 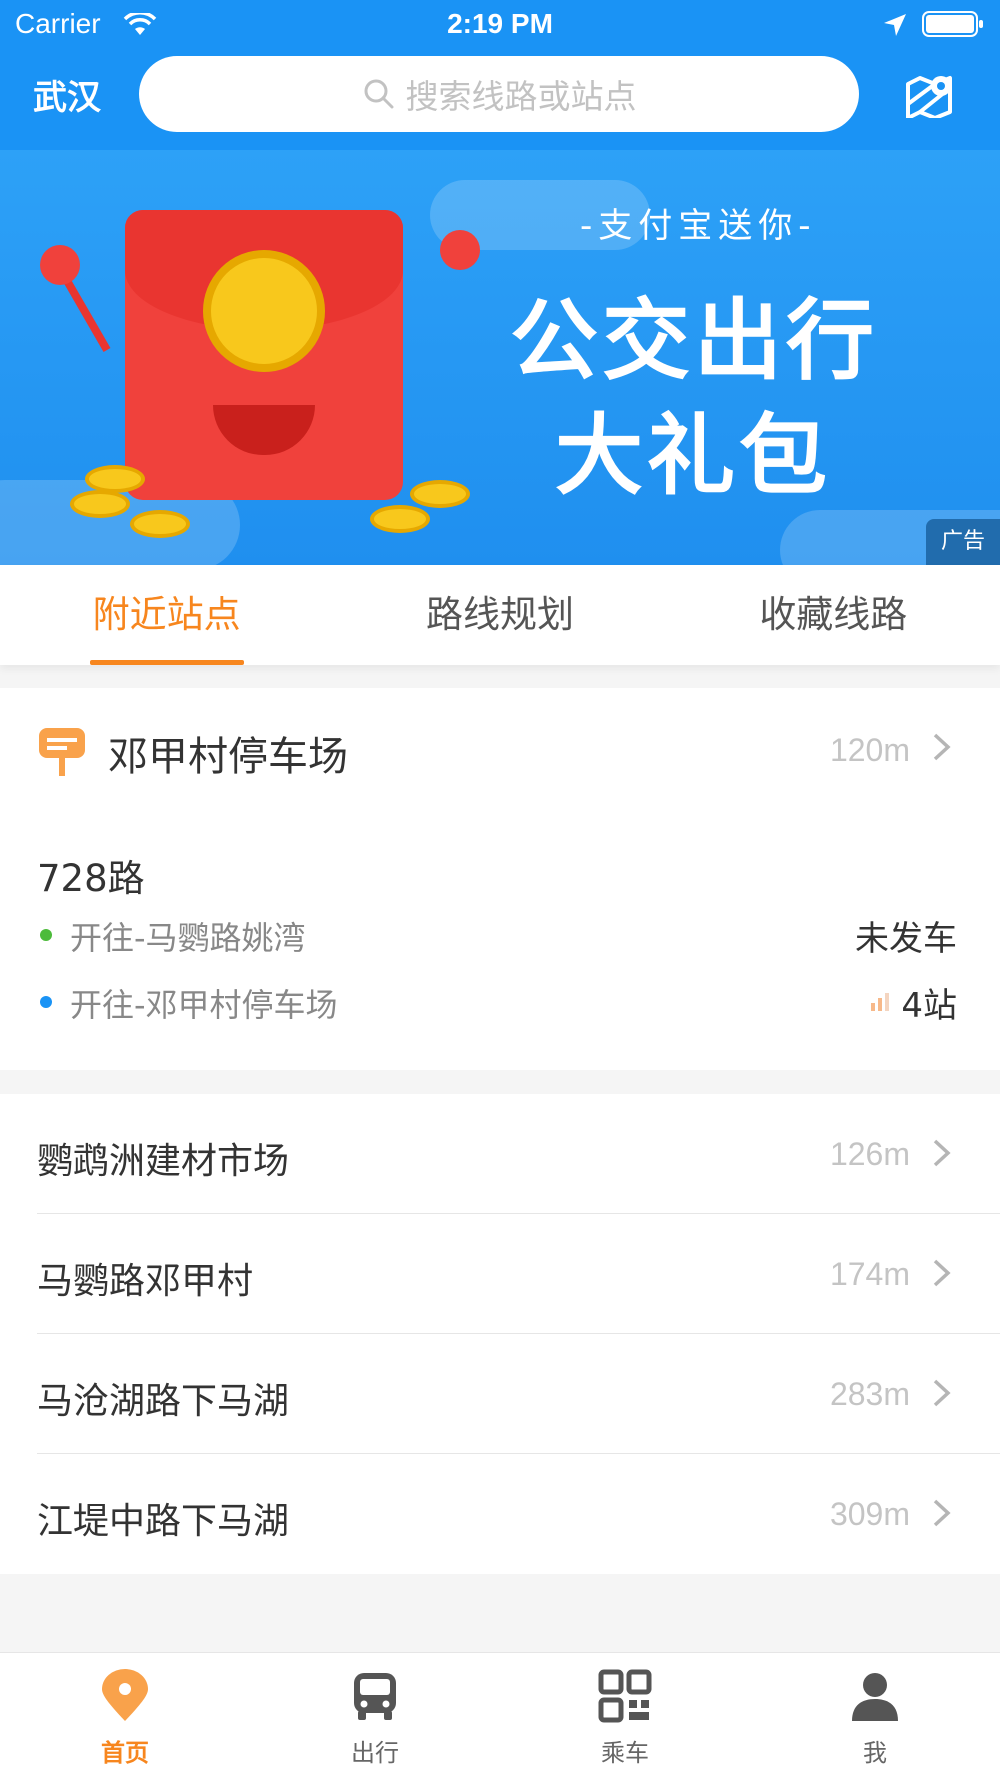 I want to click on ad-badge: 广告, so click(x=963, y=542).